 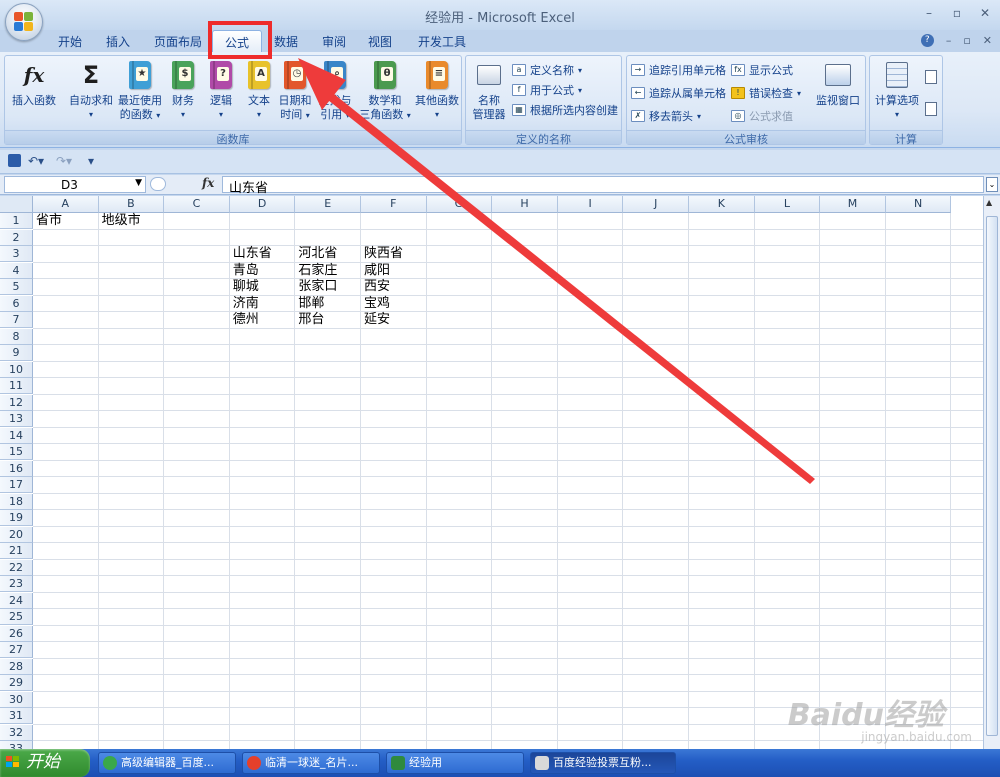 What do you see at coordinates (565, 110) in the screenshot?
I see `create-from-selection-button: ▦ 根据所选内容创建` at bounding box center [565, 110].